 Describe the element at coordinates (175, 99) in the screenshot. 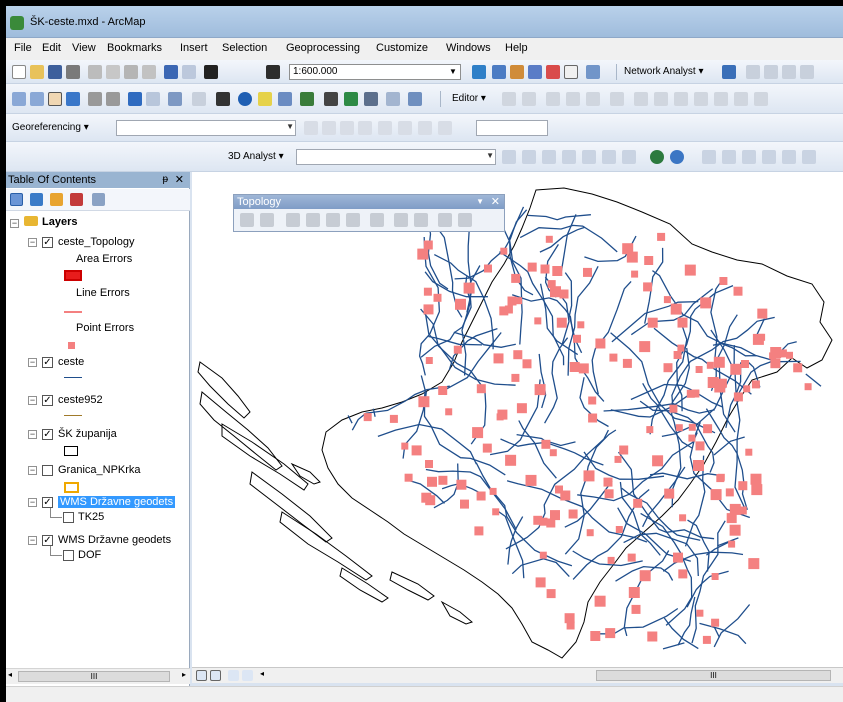

I see `select-features-icon` at that location.